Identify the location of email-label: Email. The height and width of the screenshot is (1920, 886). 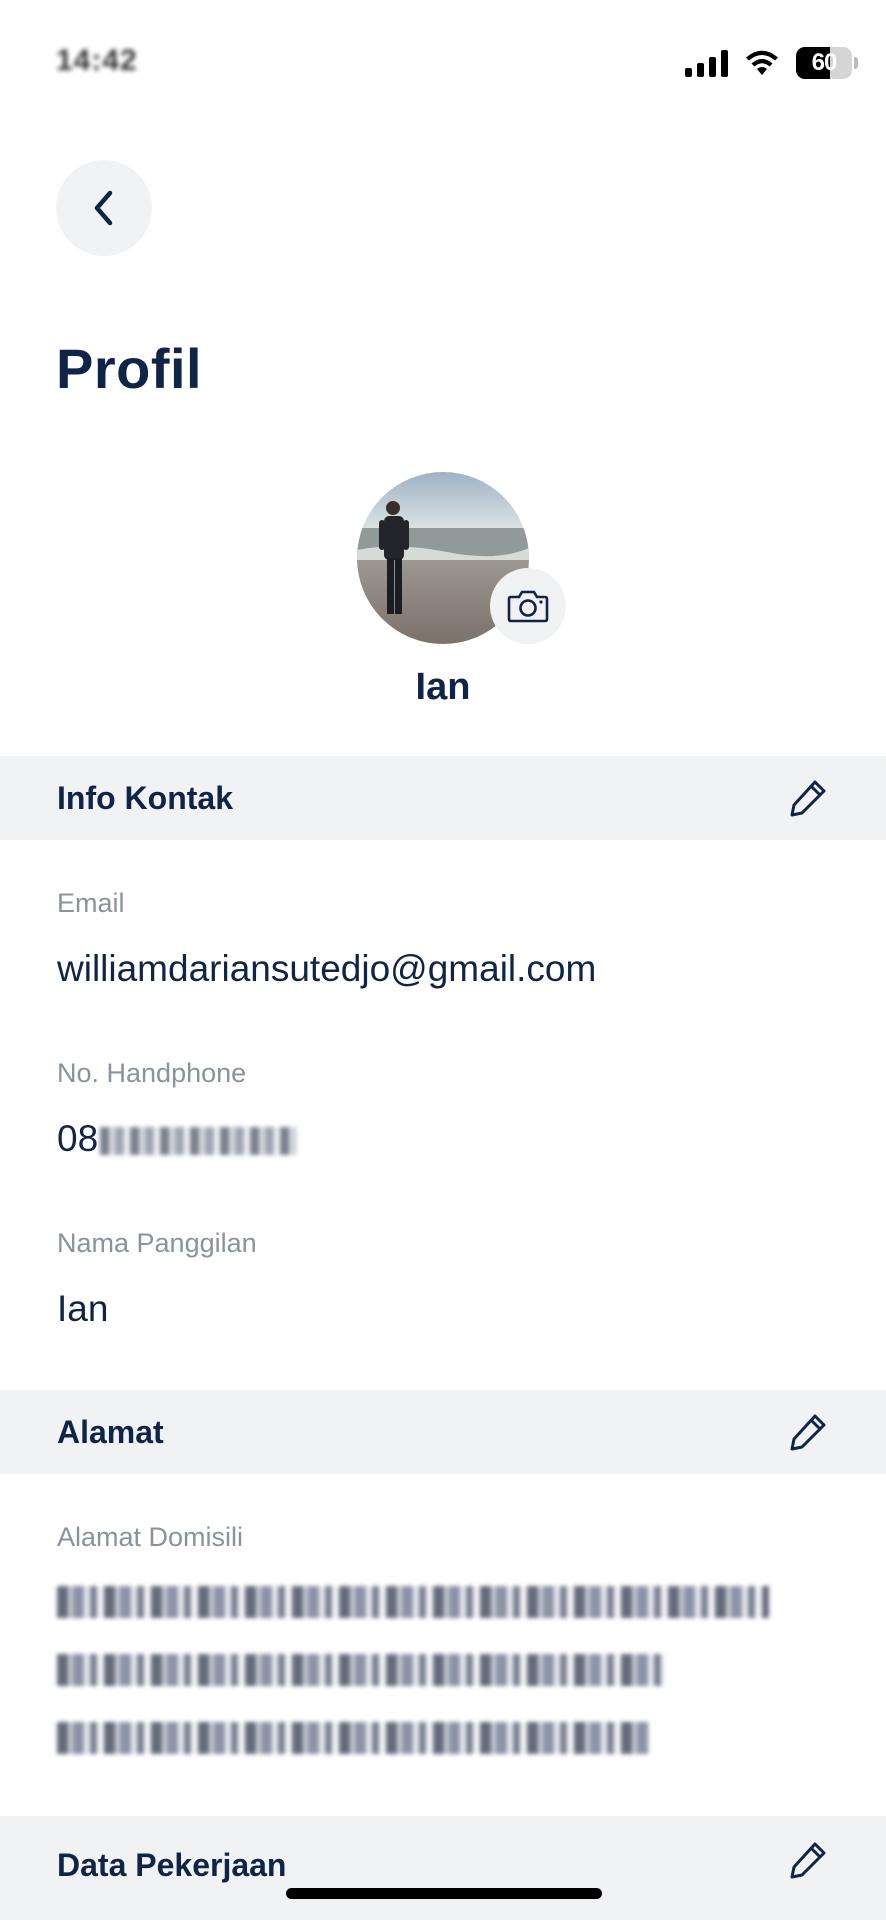
(91, 903).